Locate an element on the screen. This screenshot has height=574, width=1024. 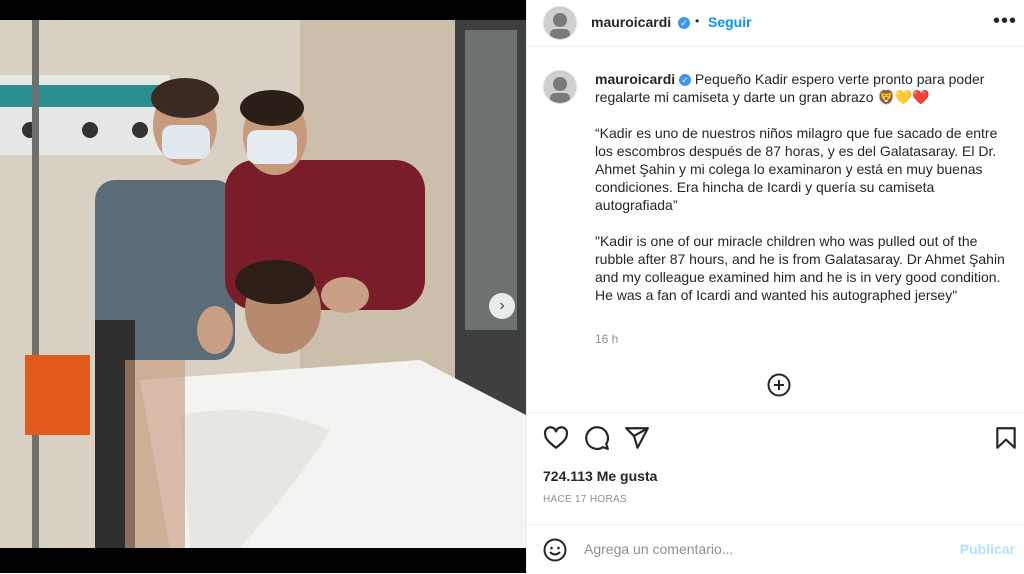
caption-timestamp: 16 h is located at coordinates (606, 339).